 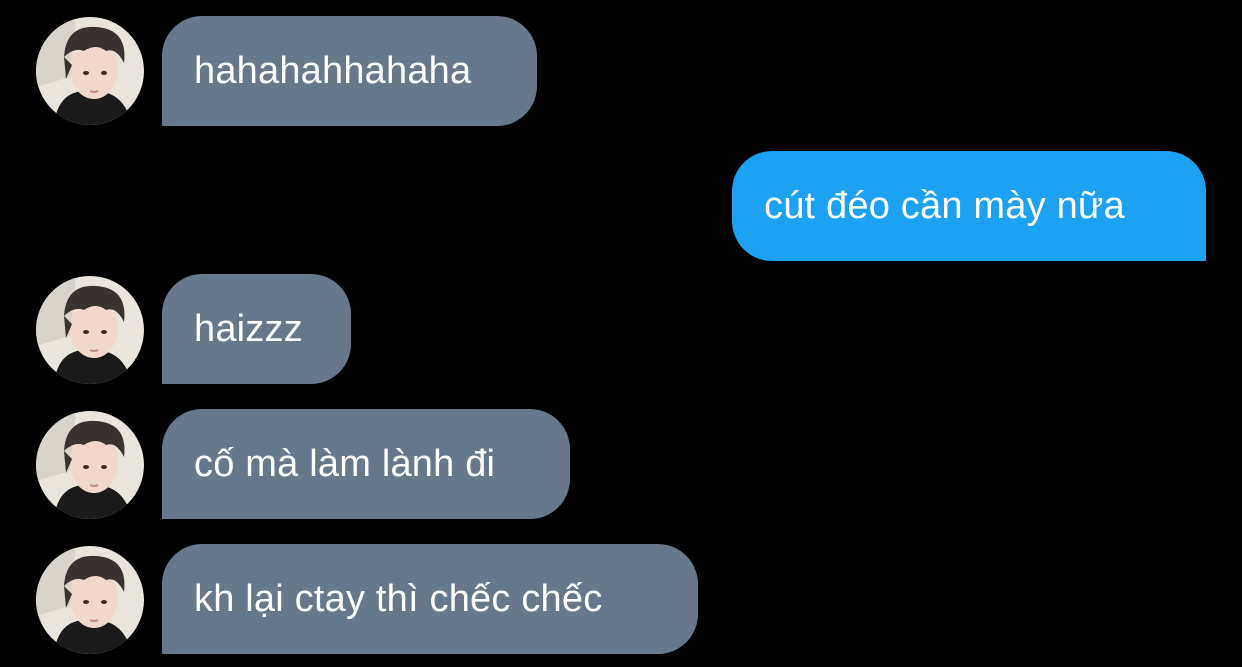 I want to click on incoming-message-bubble: cố mà làm lành đi, so click(x=366, y=464).